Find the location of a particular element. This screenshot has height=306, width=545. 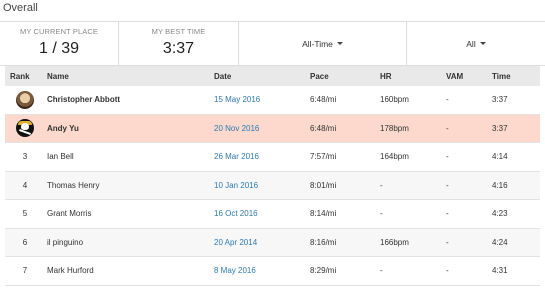

hr-cell: 178bpm is located at coordinates (394, 128).